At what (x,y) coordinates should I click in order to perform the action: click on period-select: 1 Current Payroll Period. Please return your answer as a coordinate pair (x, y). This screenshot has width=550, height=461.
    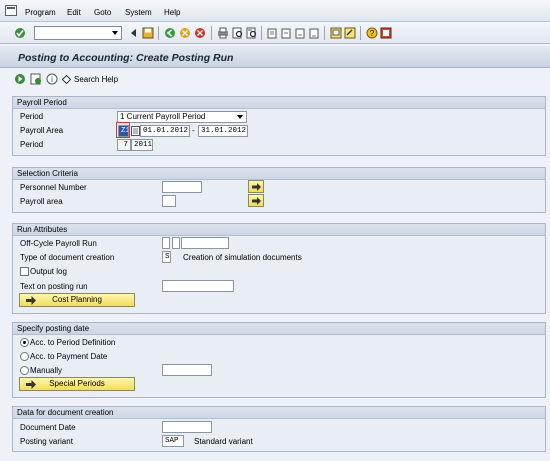
    Looking at the image, I should click on (182, 117).